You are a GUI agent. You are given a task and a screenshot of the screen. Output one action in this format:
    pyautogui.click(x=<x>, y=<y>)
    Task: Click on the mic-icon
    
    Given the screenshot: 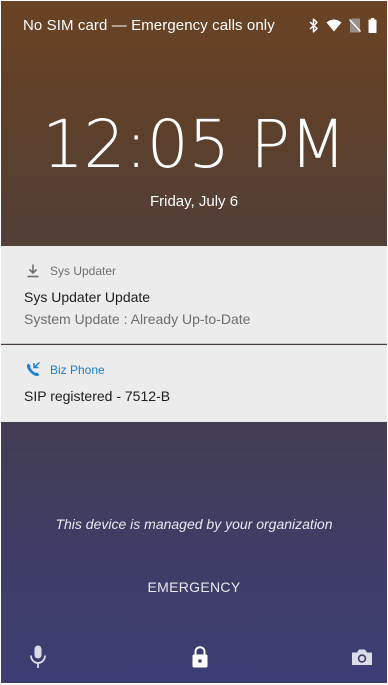 What is the action you would take?
    pyautogui.click(x=38, y=657)
    